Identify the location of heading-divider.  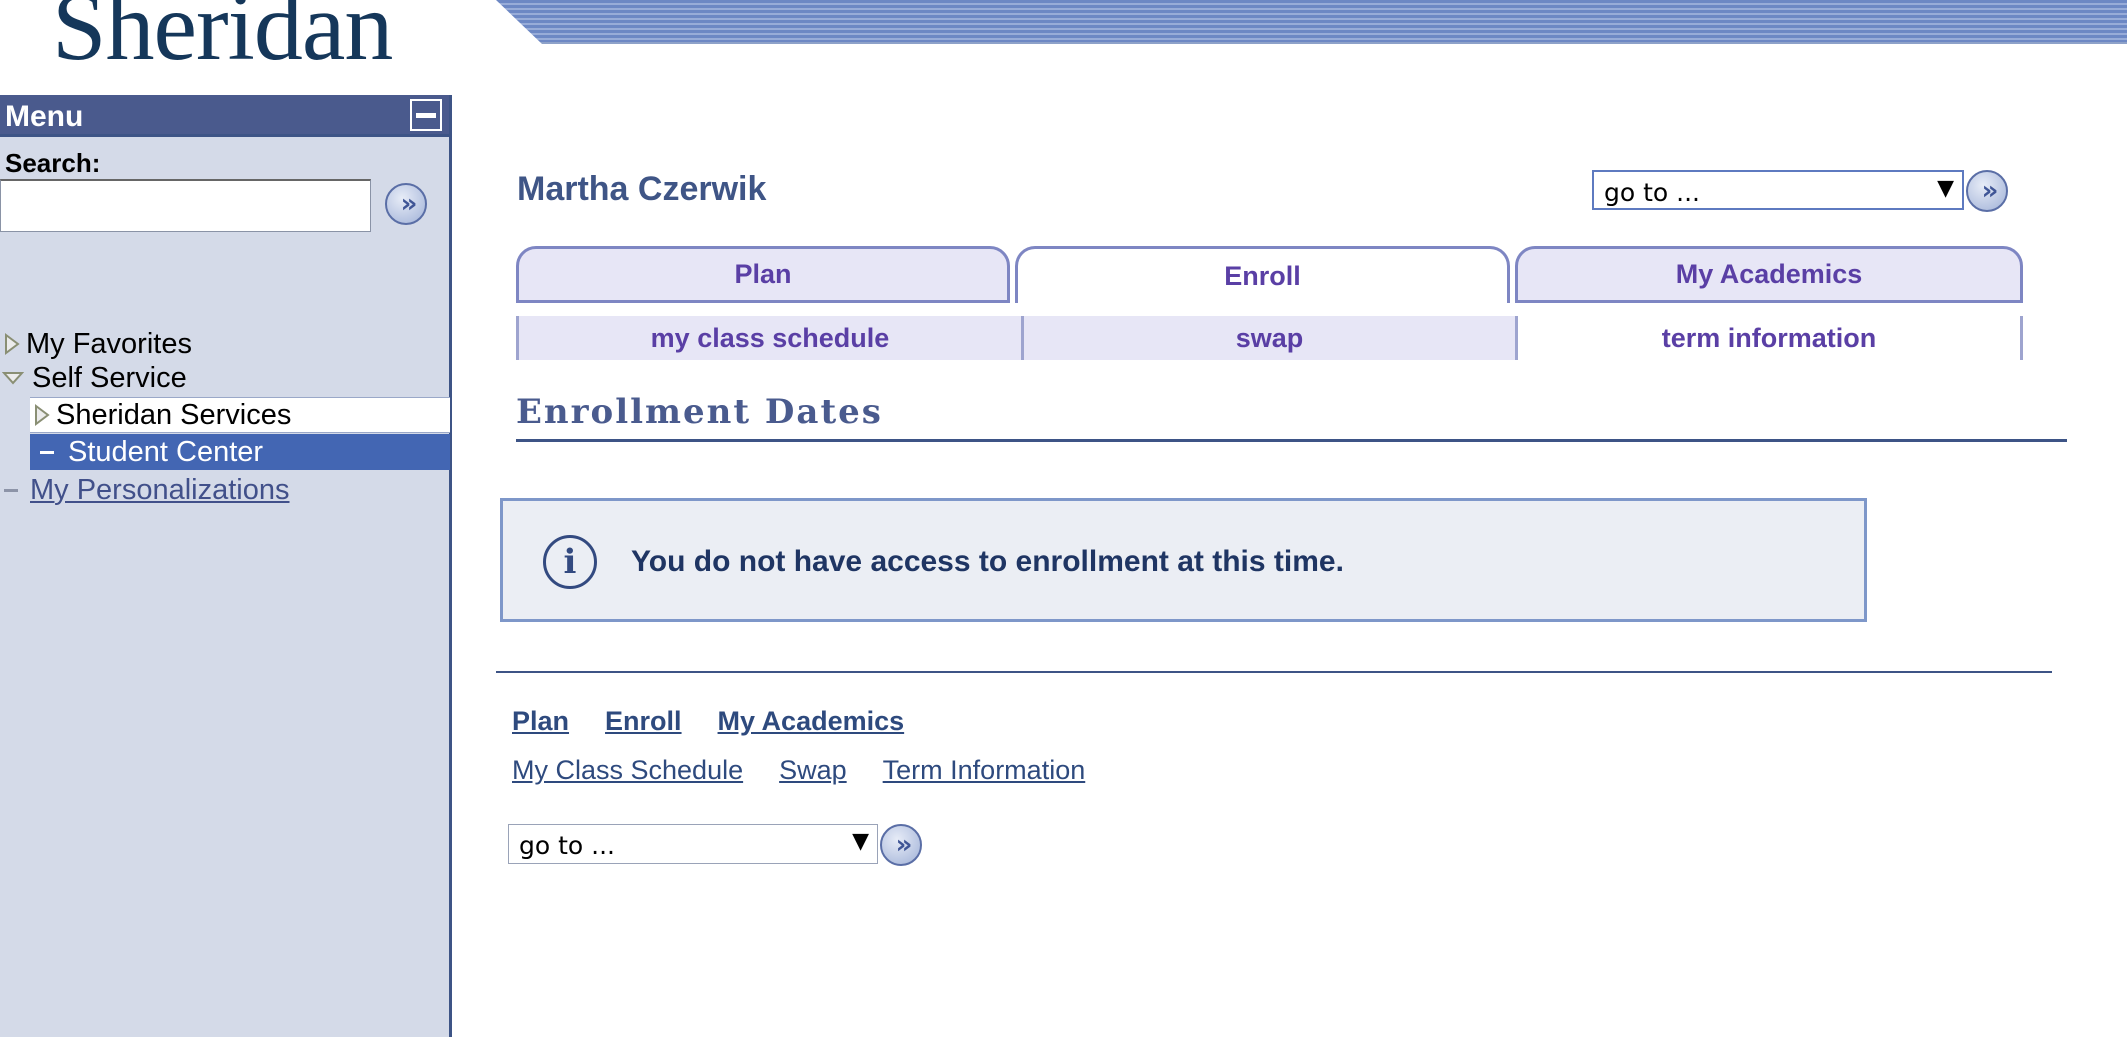
(1291, 440).